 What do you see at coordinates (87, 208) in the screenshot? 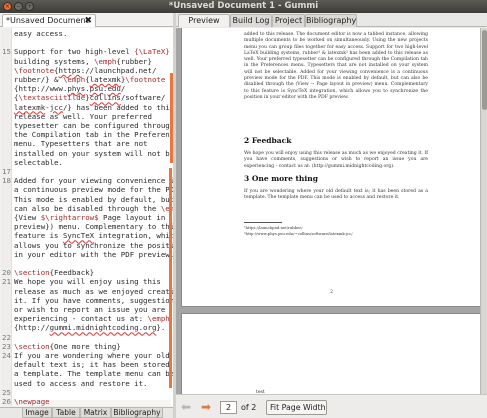
I see `code-text: can also be disabled through the` at bounding box center [87, 208].